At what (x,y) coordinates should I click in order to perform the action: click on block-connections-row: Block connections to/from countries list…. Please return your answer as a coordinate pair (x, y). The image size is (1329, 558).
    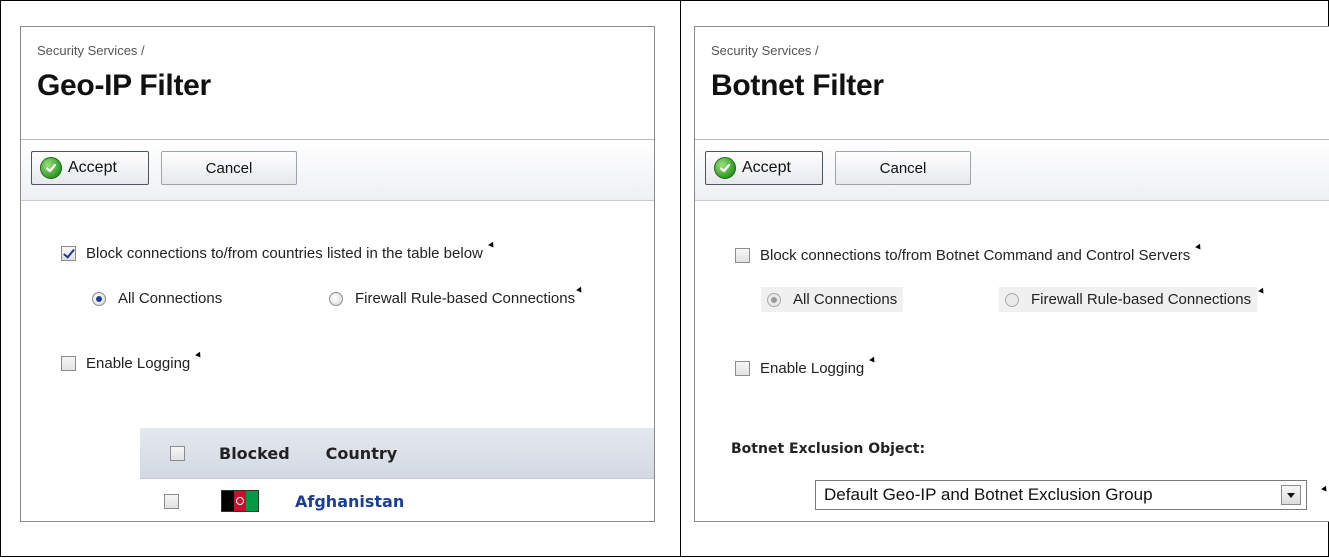
    Looking at the image, I should click on (278, 251).